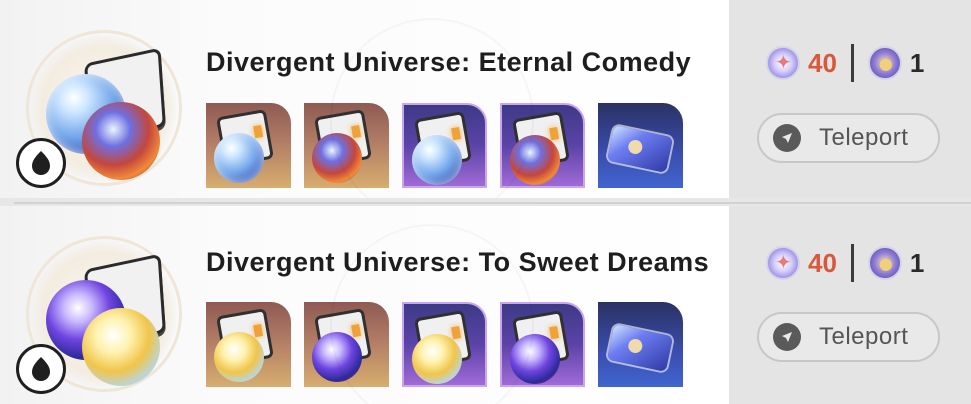 This screenshot has width=971, height=404. What do you see at coordinates (492, 203) in the screenshot?
I see `row-divider` at bounding box center [492, 203].